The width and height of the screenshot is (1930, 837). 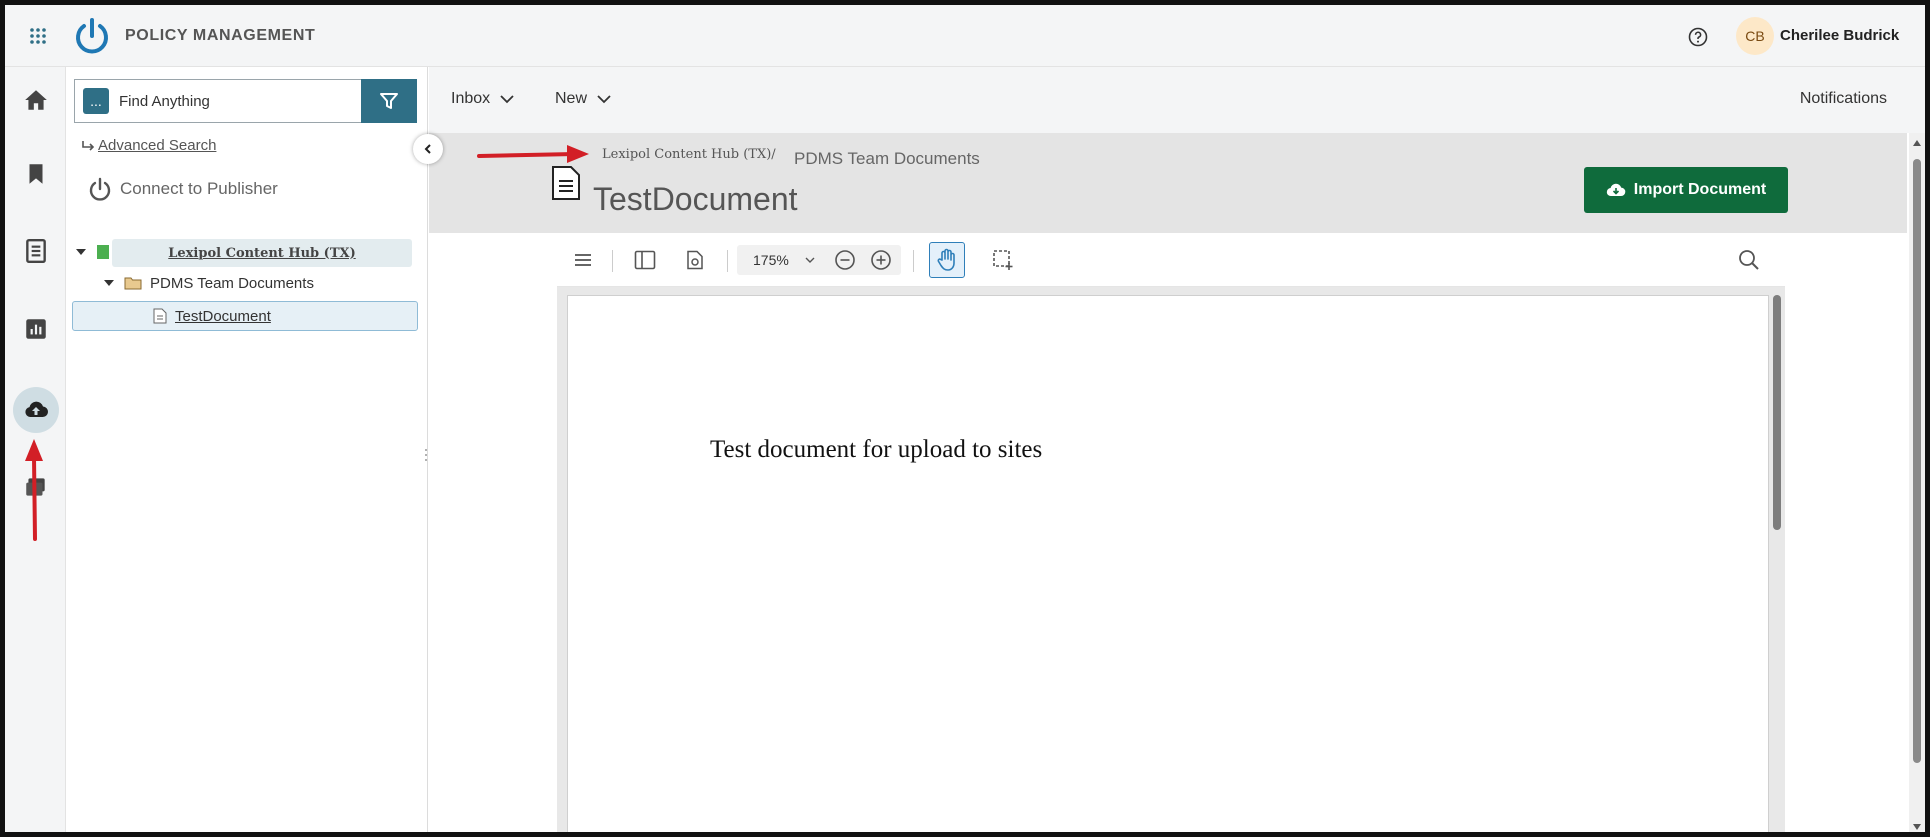 What do you see at coordinates (1777, 412) in the screenshot?
I see `viewer-scrollbar` at bounding box center [1777, 412].